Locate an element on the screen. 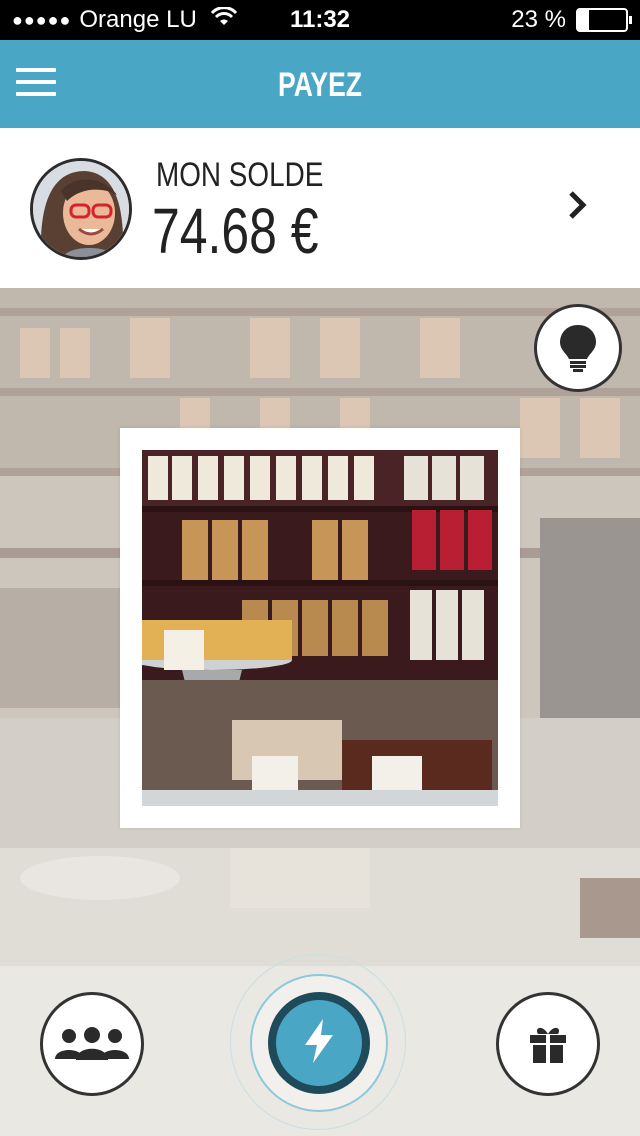 This screenshot has width=640, height=1136. app-header: PAYEZ is located at coordinates (320, 84).